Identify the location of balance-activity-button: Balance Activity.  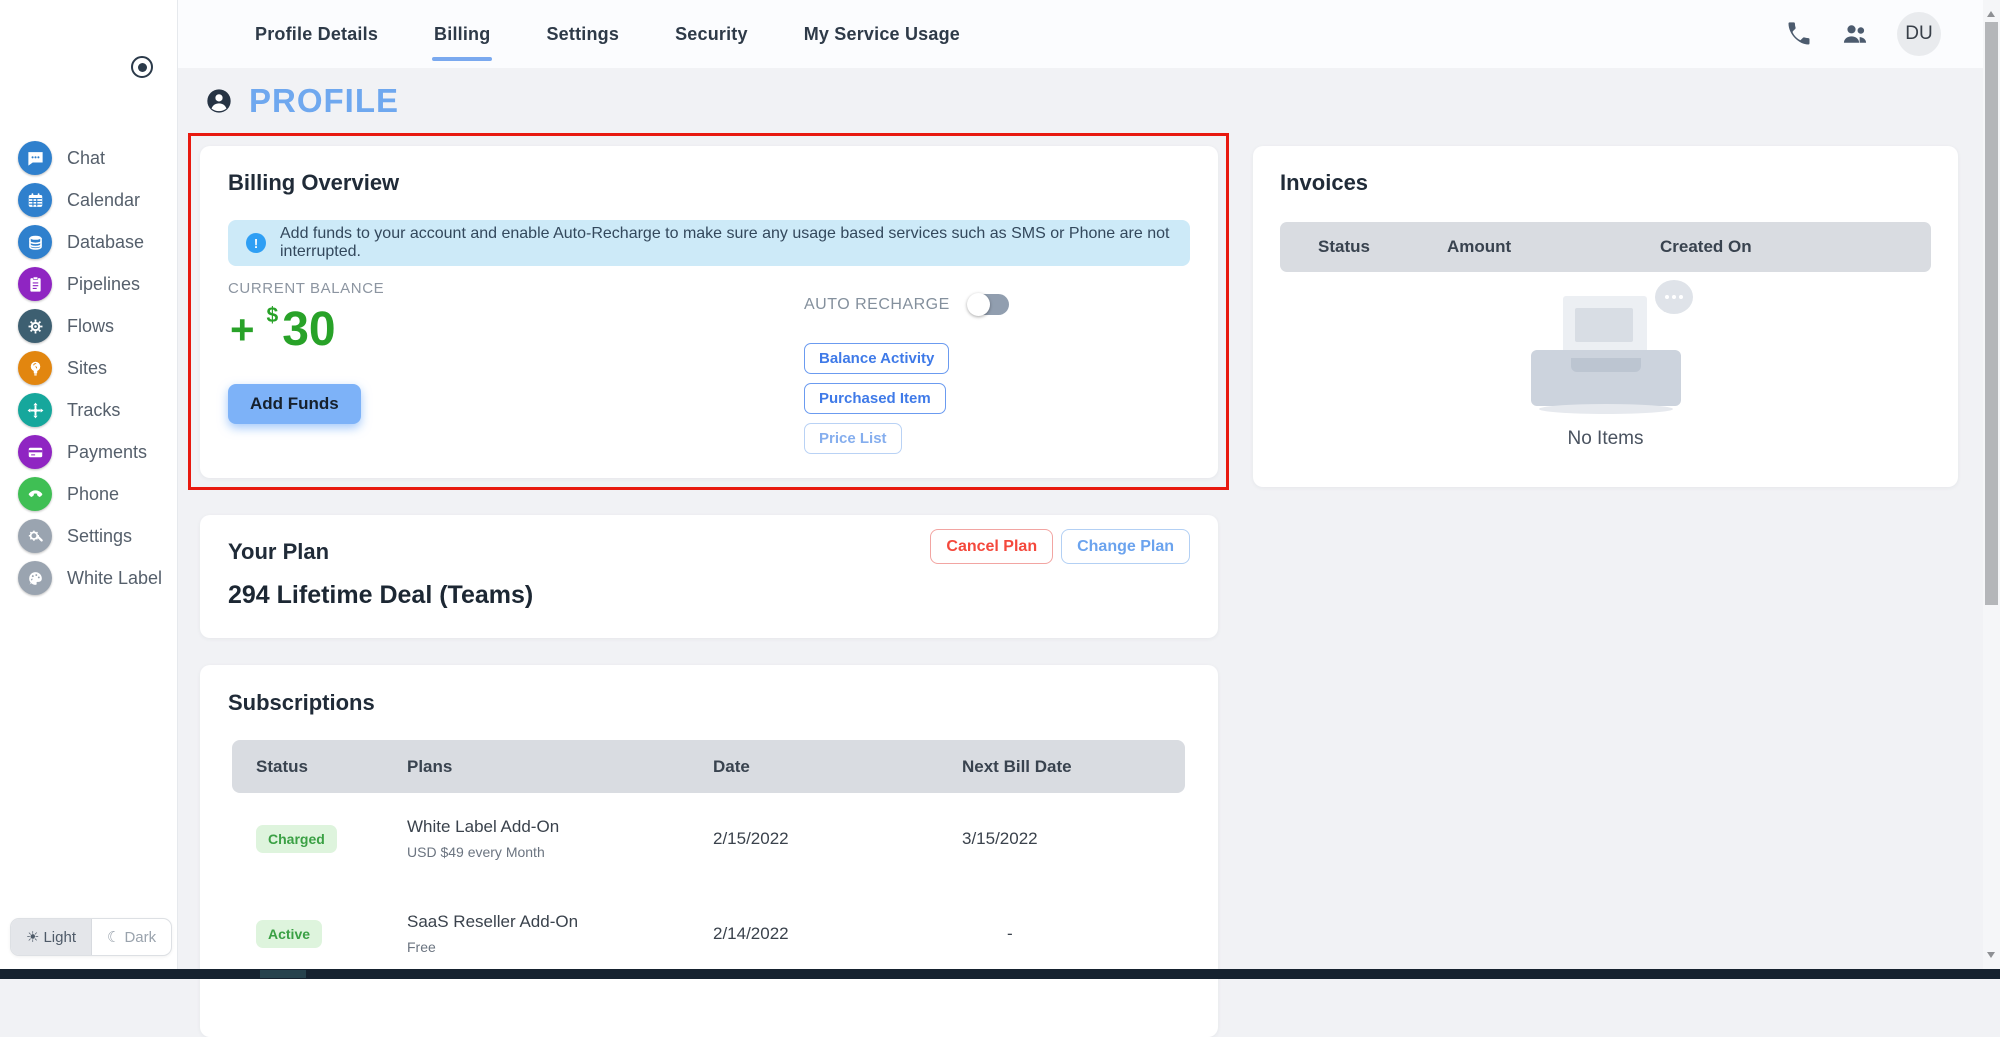
(877, 358).